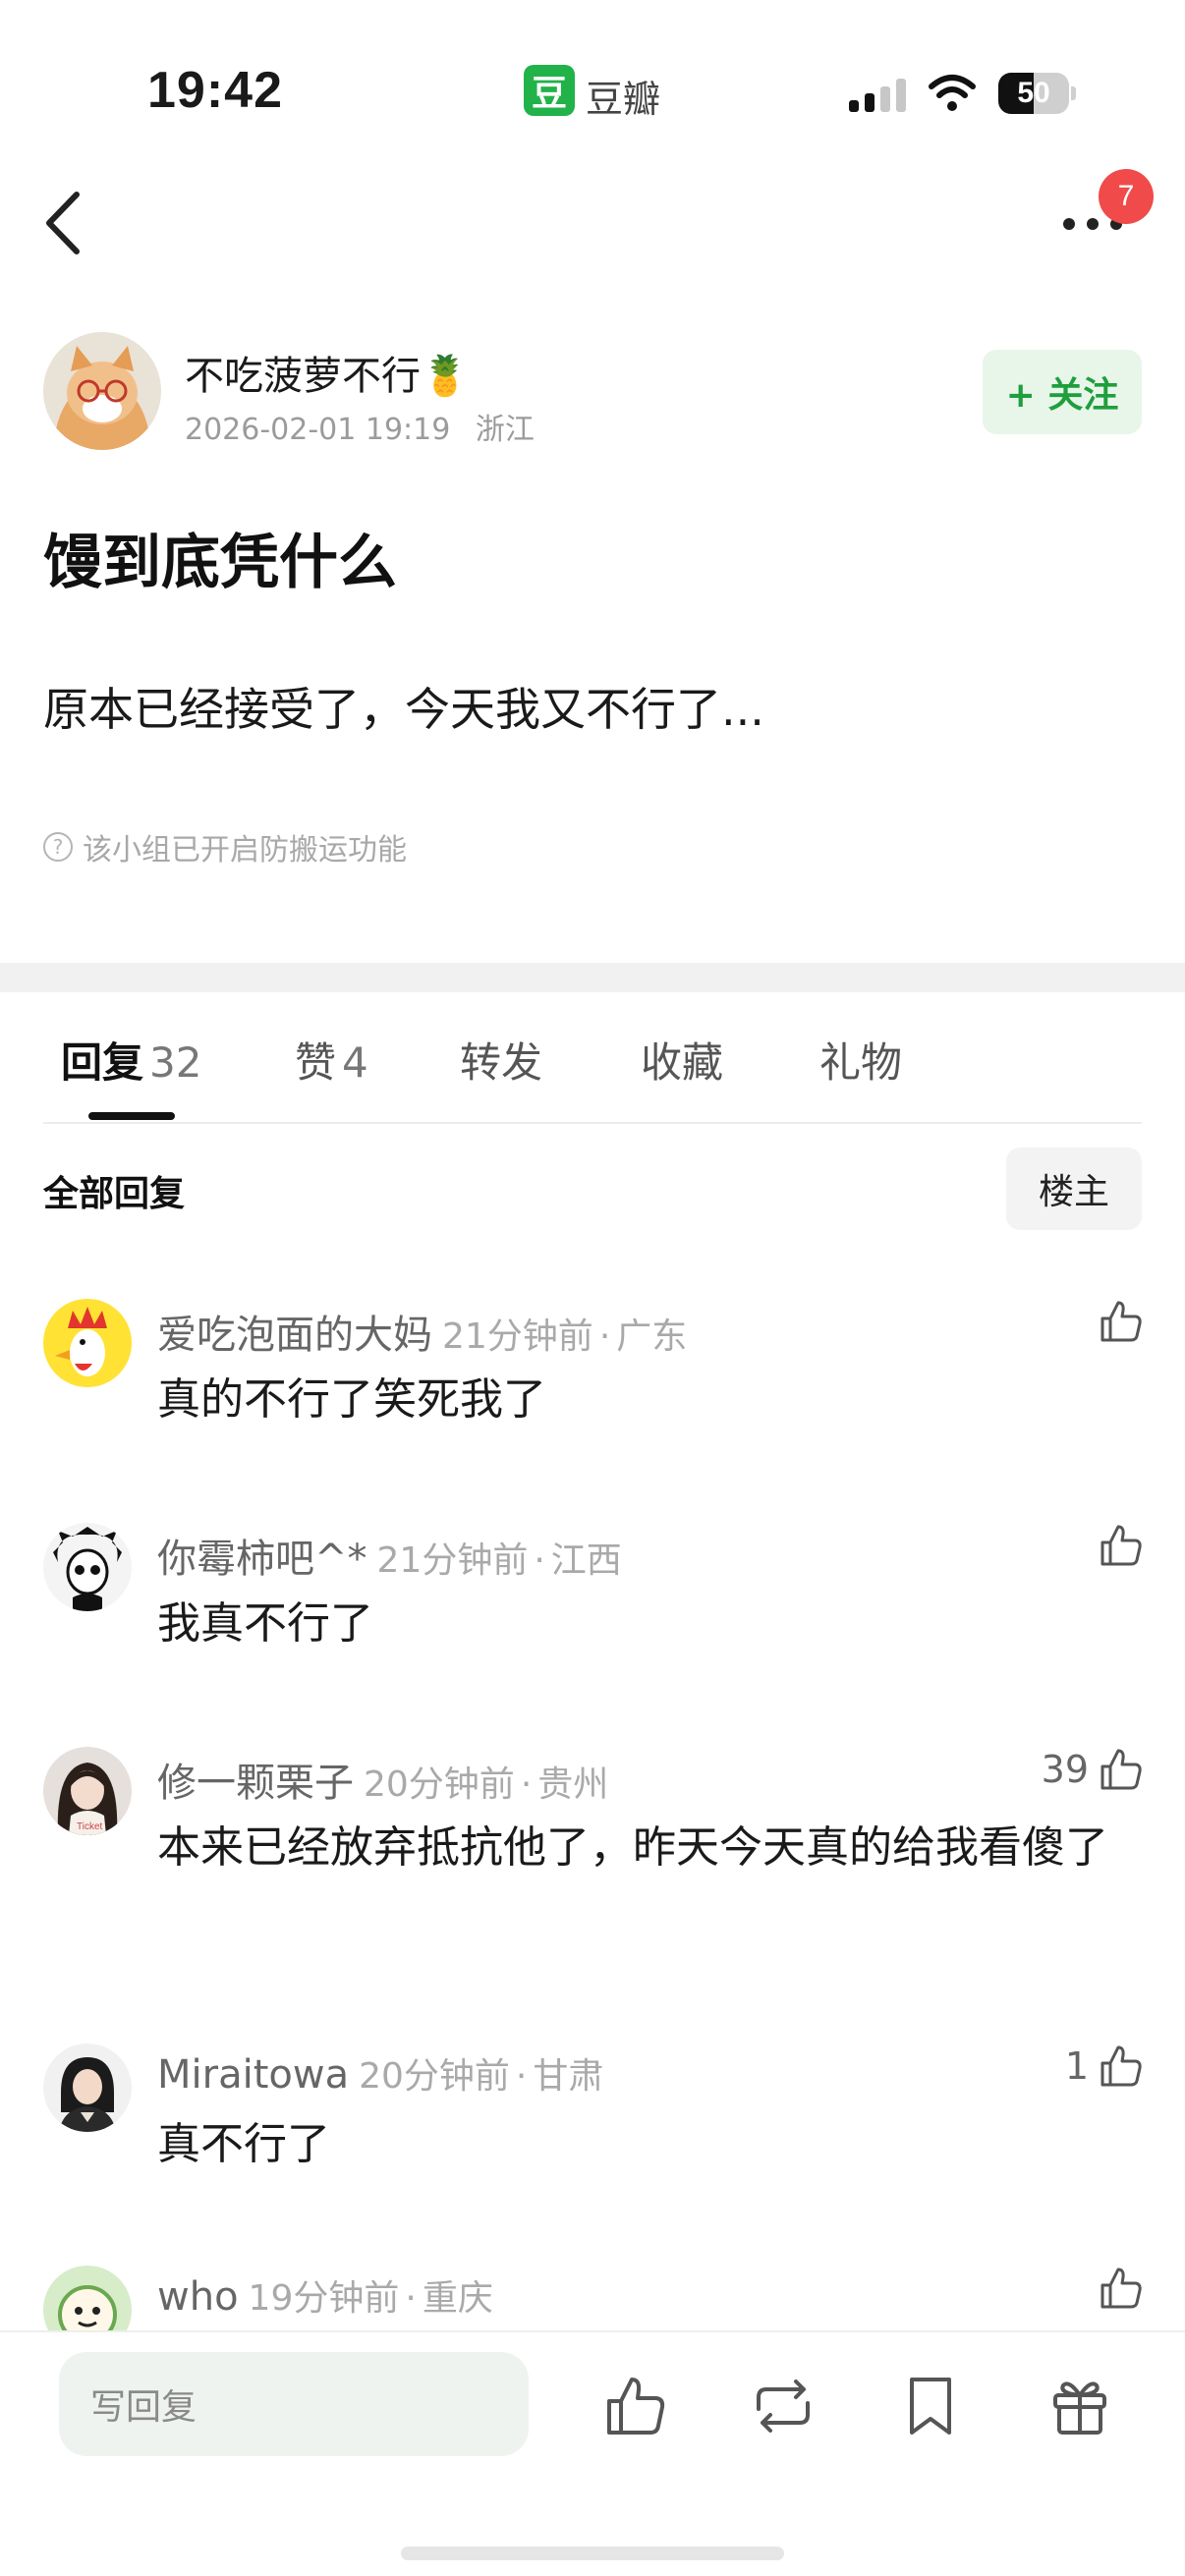 This screenshot has height=2576, width=1185. I want to click on tab-bookmarks: 收藏, so click(682, 1060).